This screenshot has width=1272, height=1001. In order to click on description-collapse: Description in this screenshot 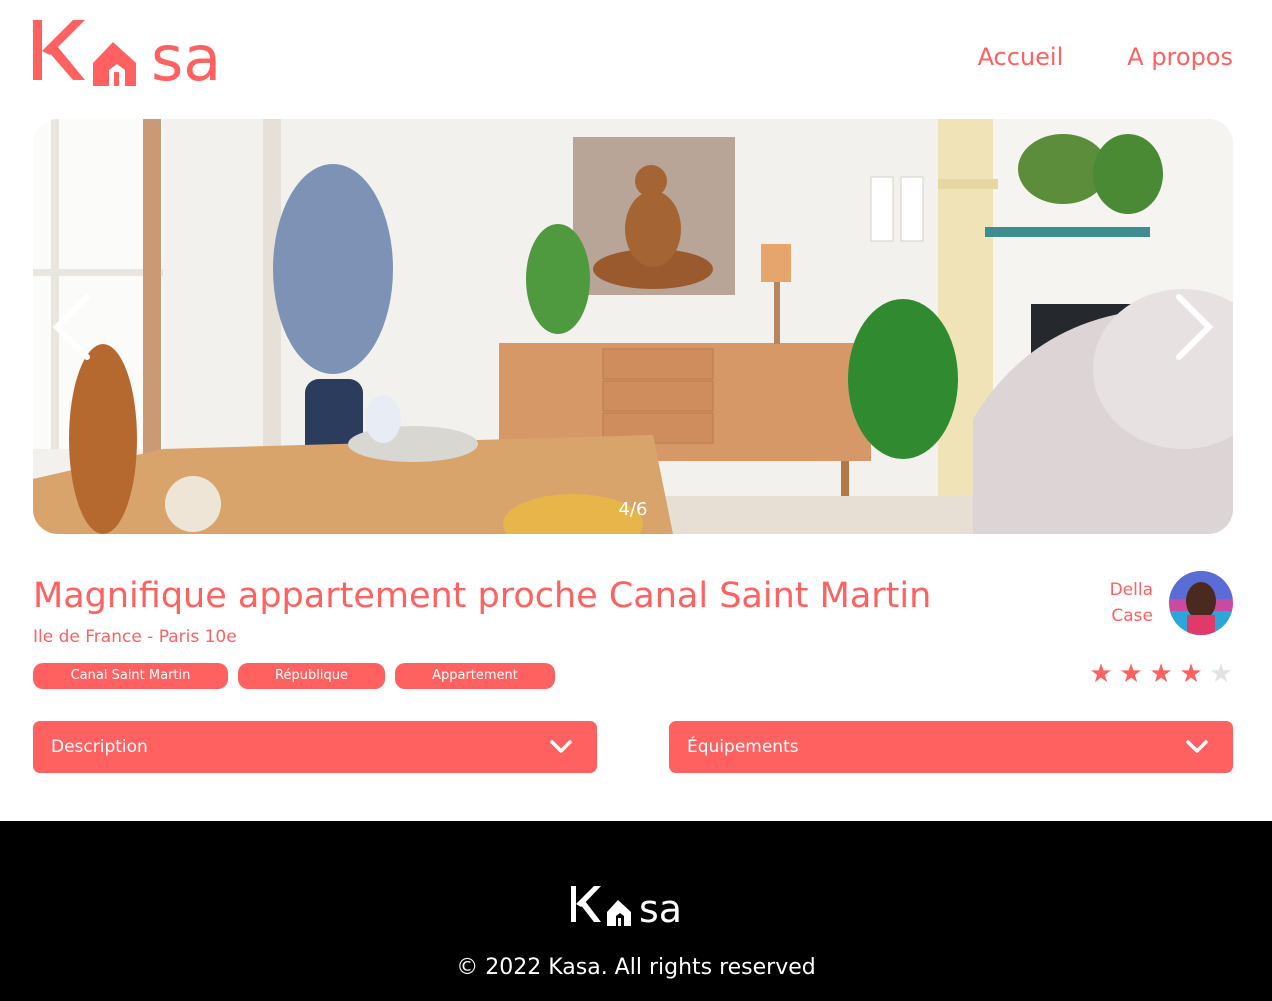, I will do `click(315, 747)`.